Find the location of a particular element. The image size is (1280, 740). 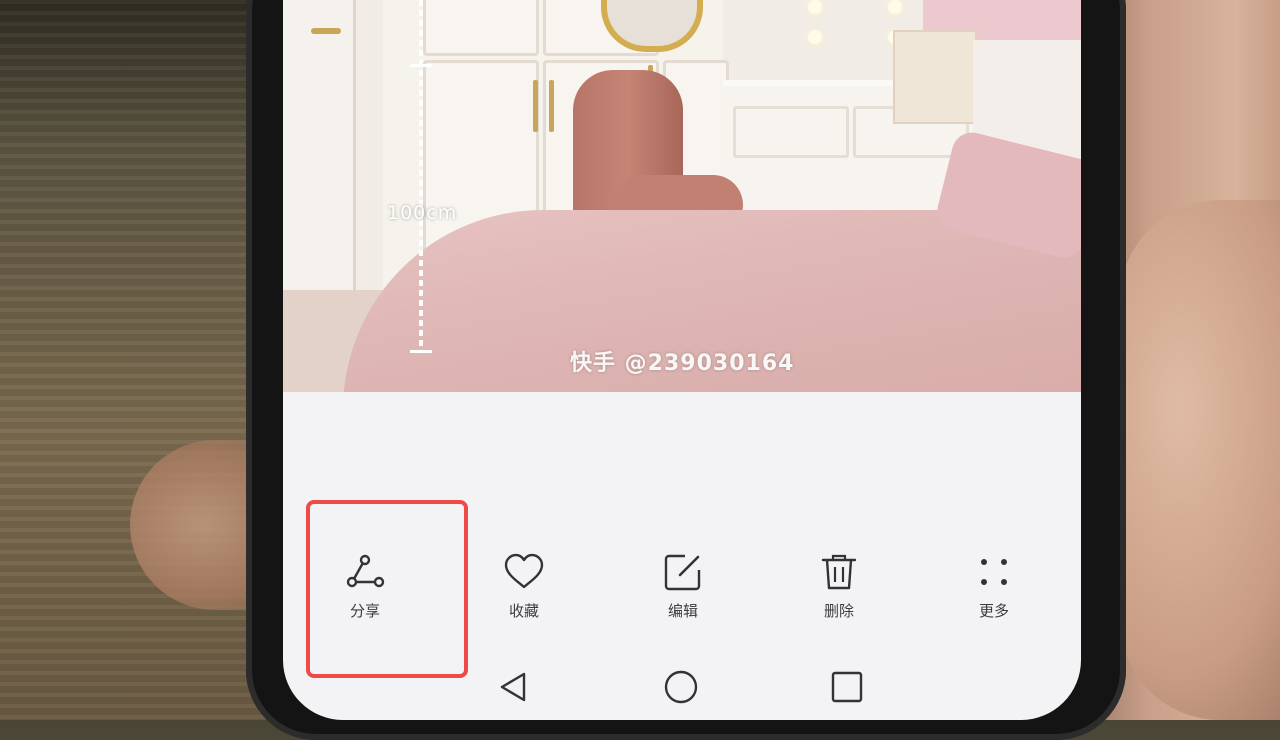

recents-icon is located at coordinates (847, 687).